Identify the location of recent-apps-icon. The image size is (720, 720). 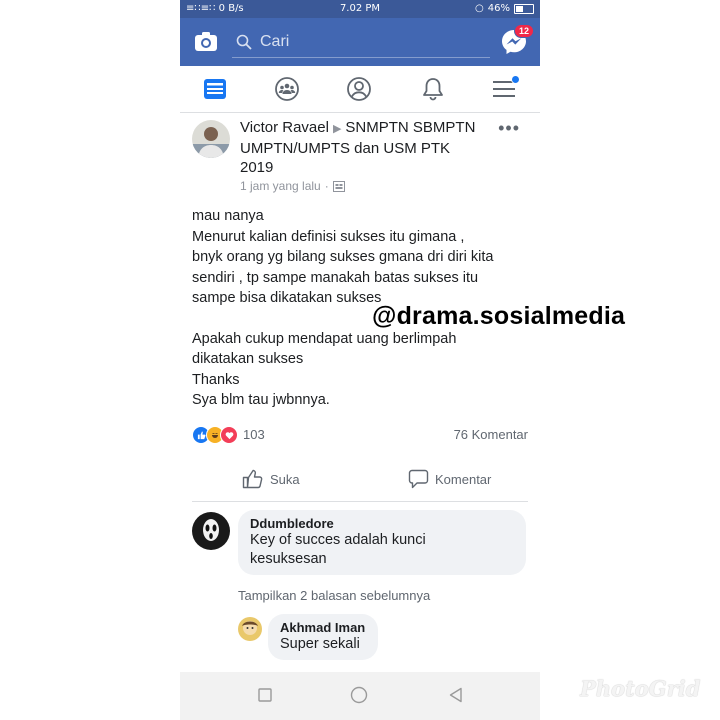
(265, 695).